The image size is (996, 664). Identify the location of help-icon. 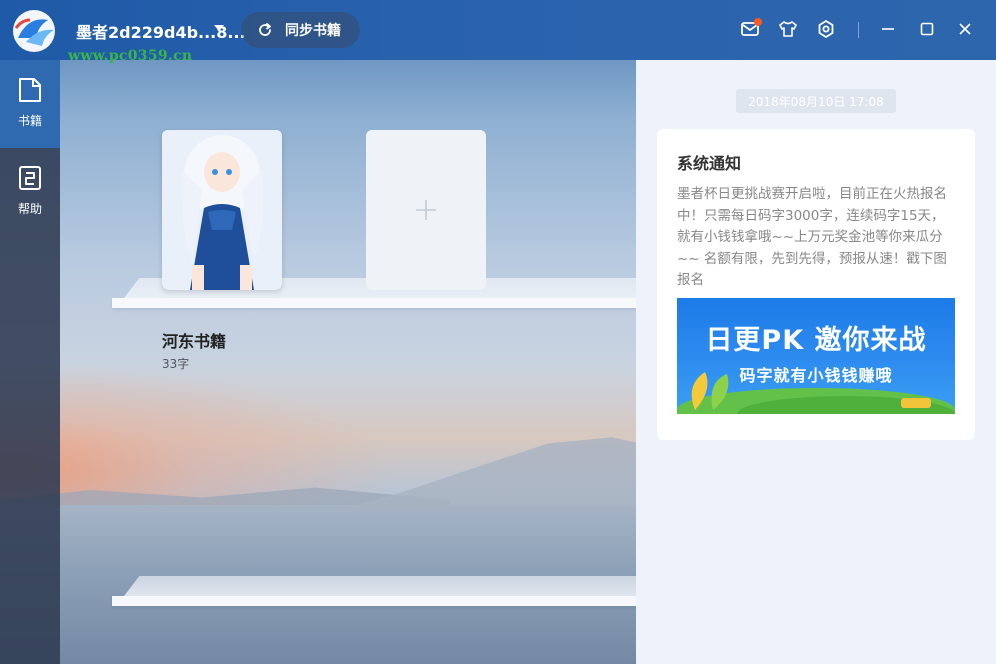
(30, 178).